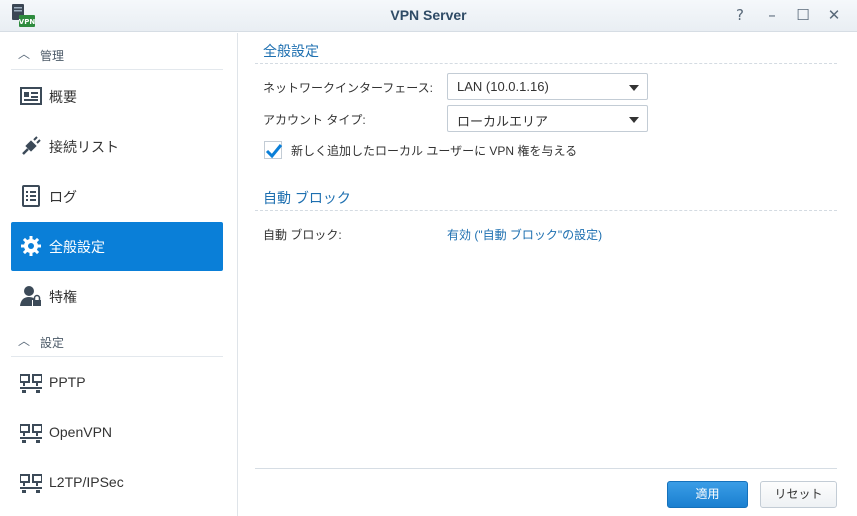 The image size is (857, 516). What do you see at coordinates (547, 118) in the screenshot?
I see `account-type-select: ローカルエリア` at bounding box center [547, 118].